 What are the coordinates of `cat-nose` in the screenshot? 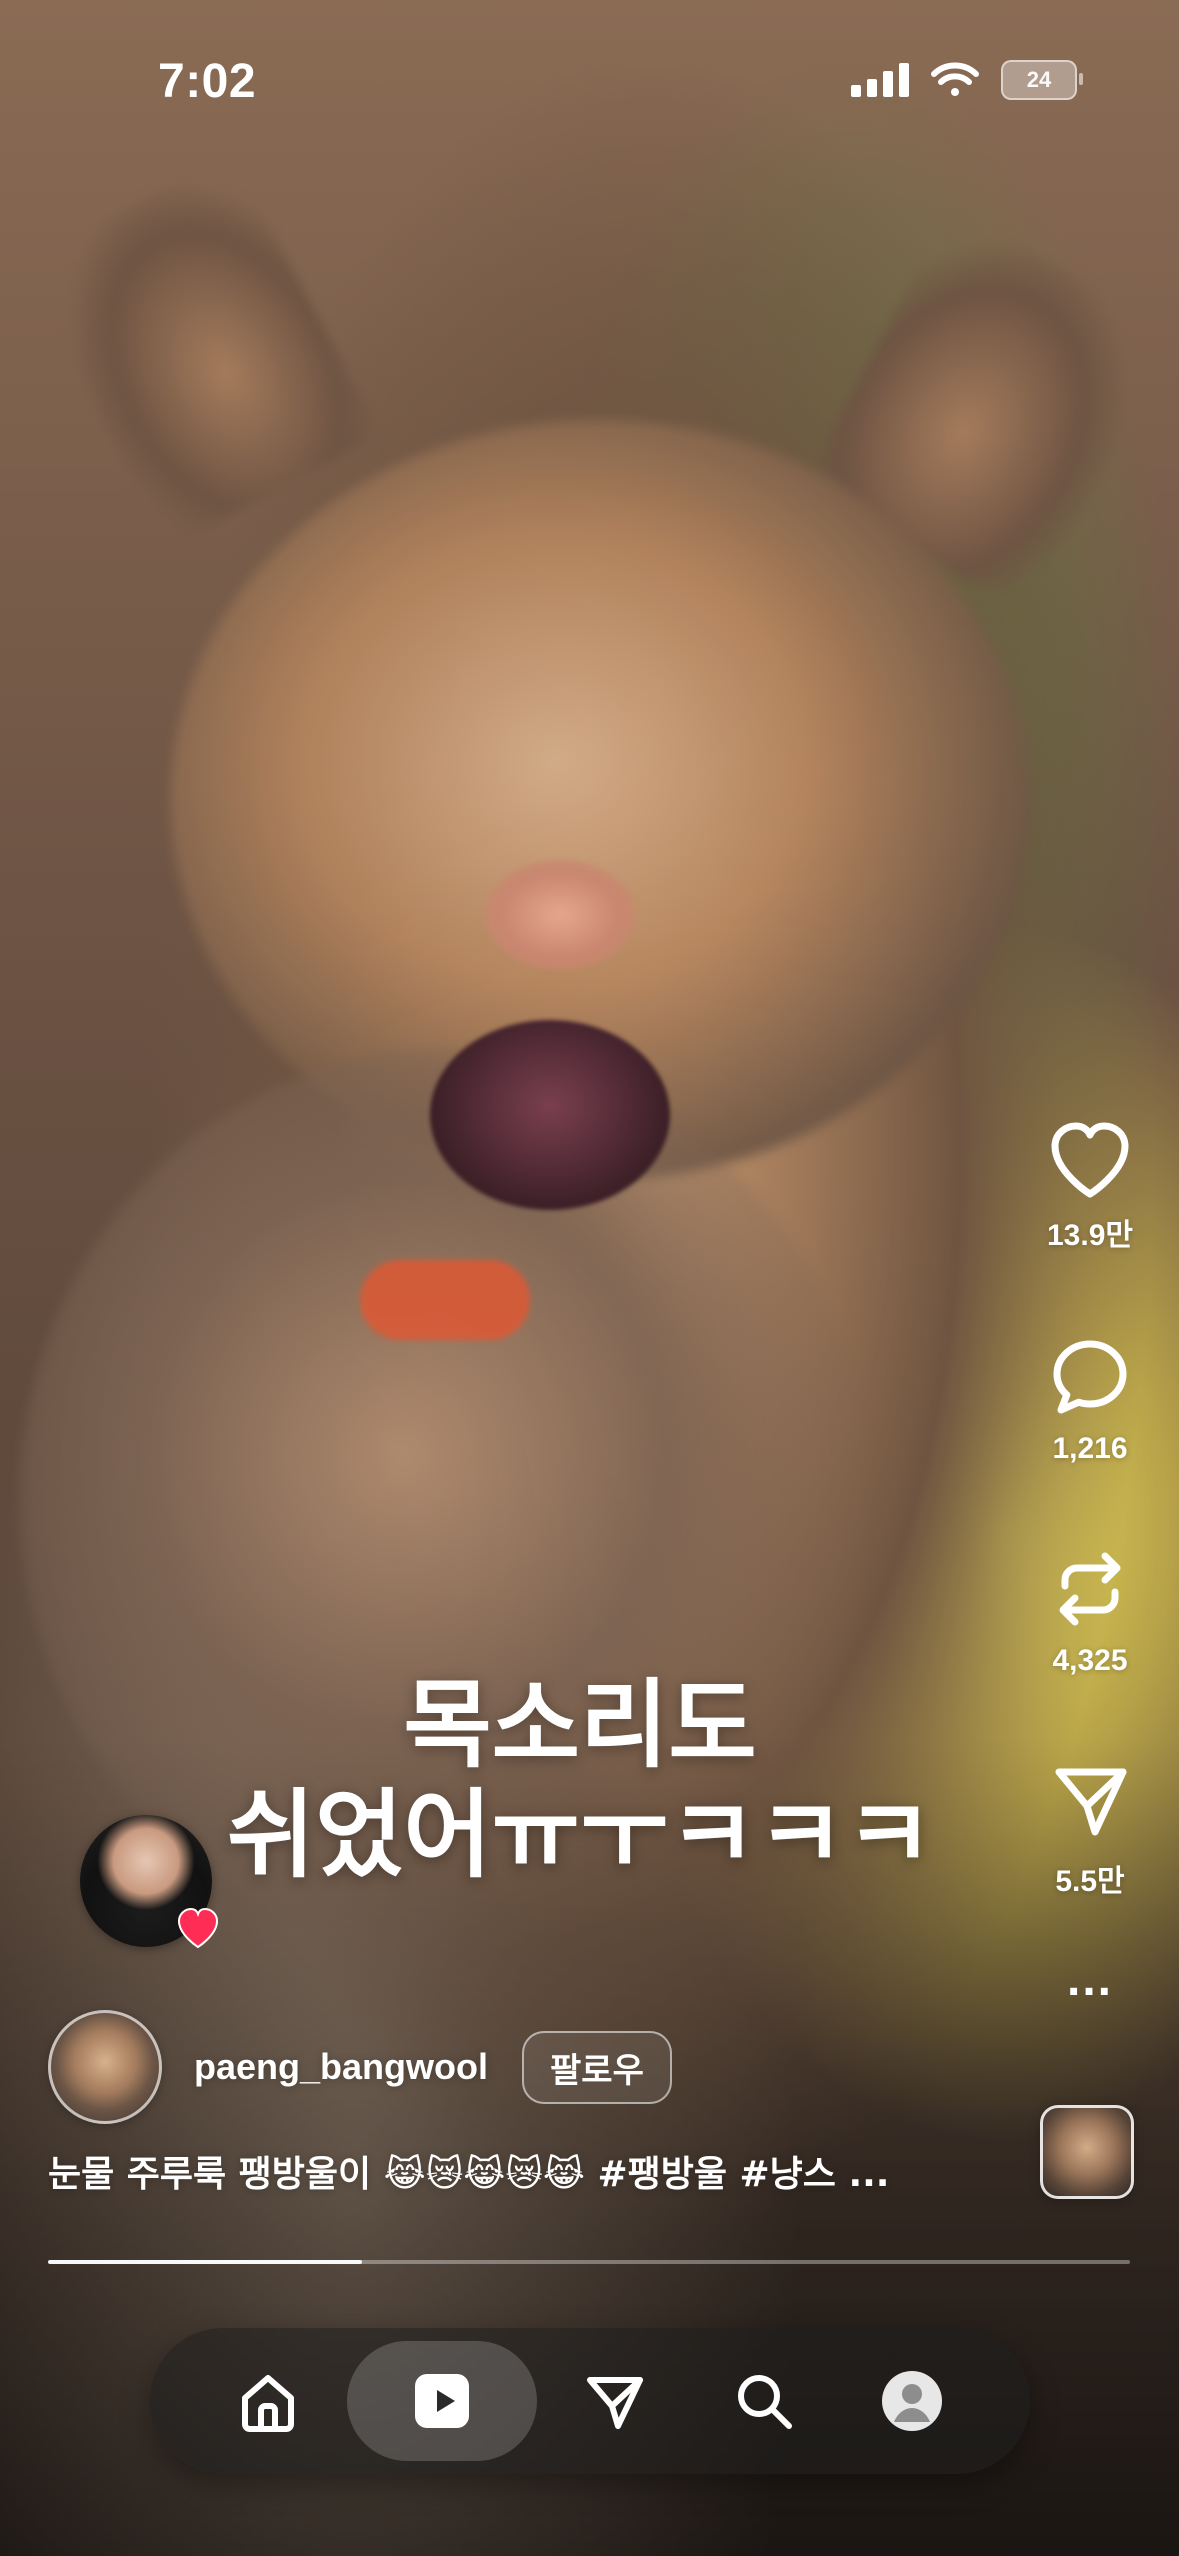 It's located at (560, 915).